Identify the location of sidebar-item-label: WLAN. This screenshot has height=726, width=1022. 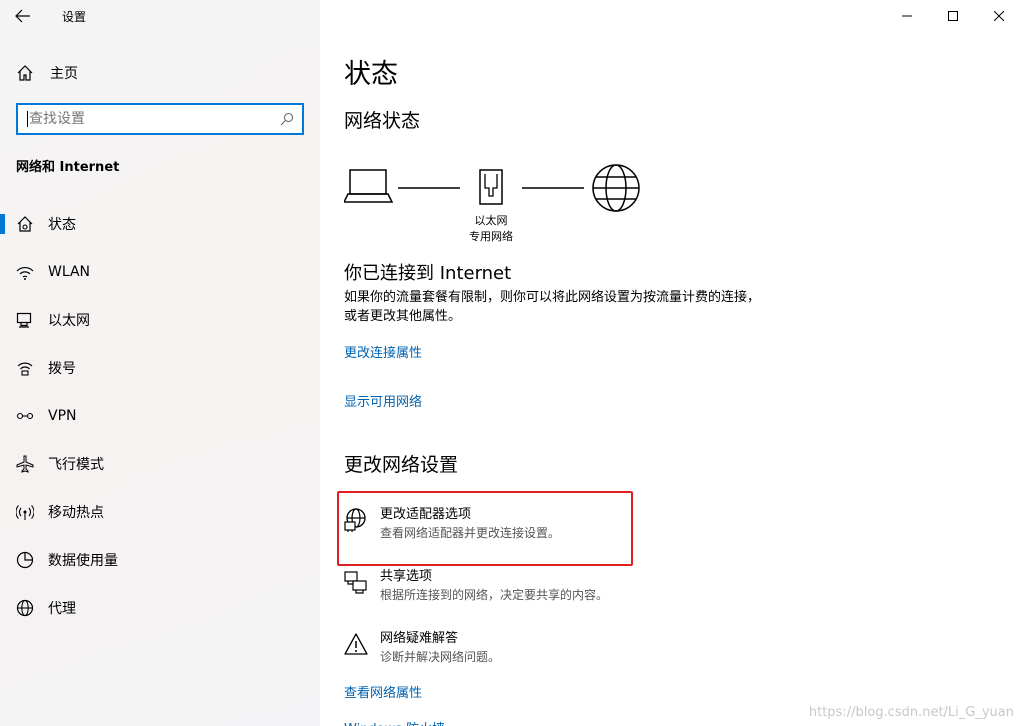
(69, 272).